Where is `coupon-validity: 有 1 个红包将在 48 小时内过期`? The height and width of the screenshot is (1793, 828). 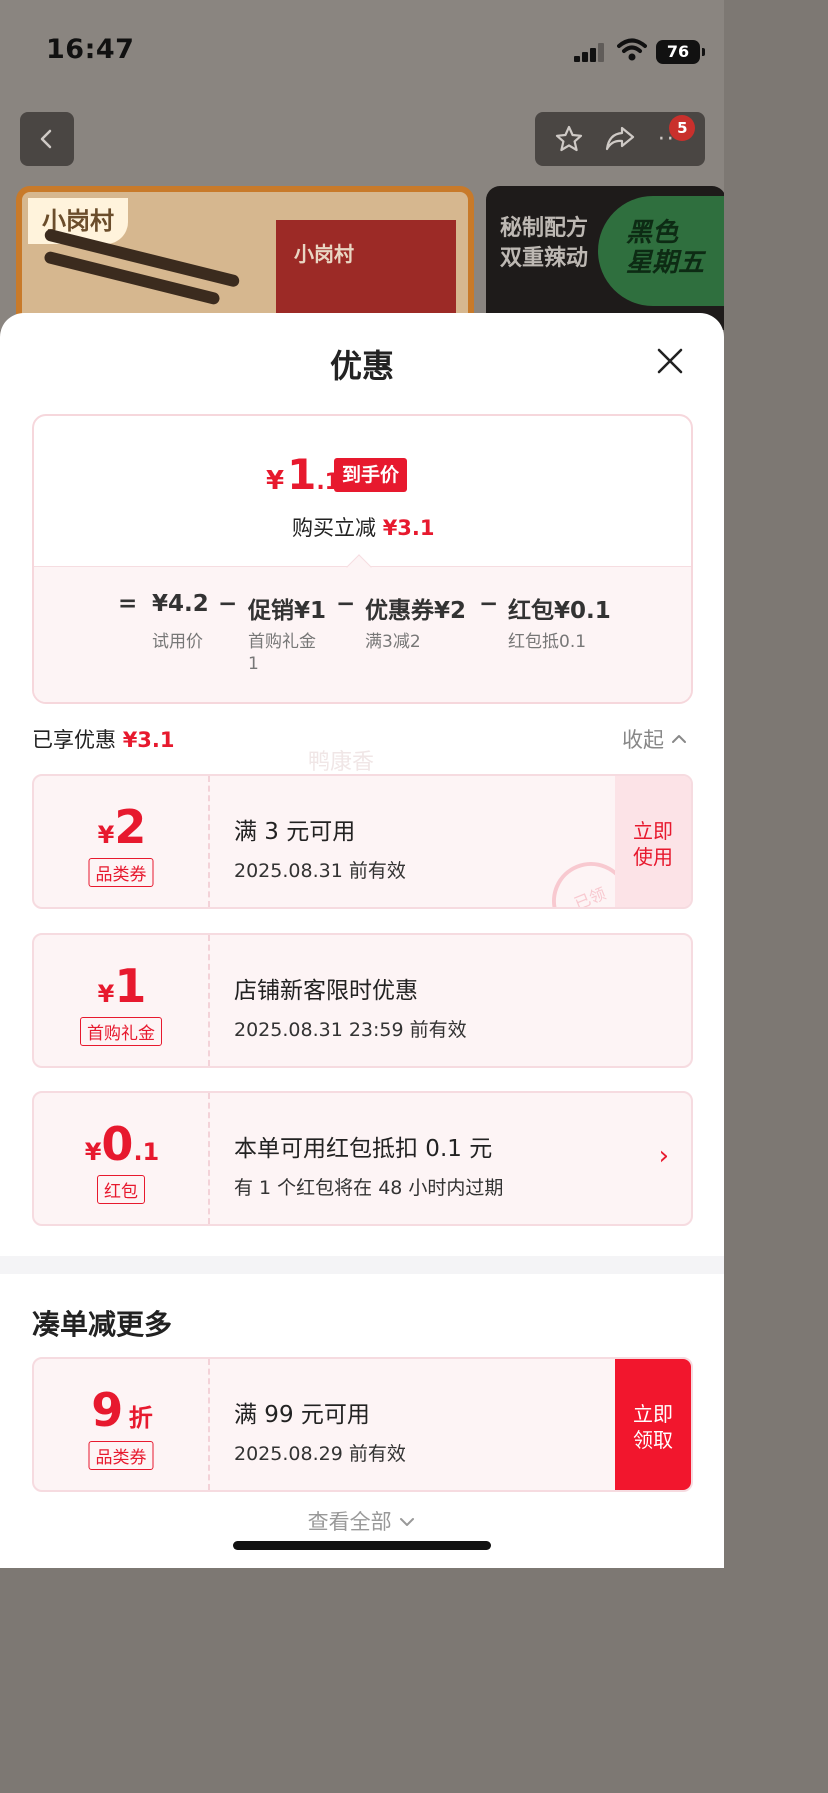 coupon-validity: 有 1 个红包将在 48 小时内过期 is located at coordinates (369, 1188).